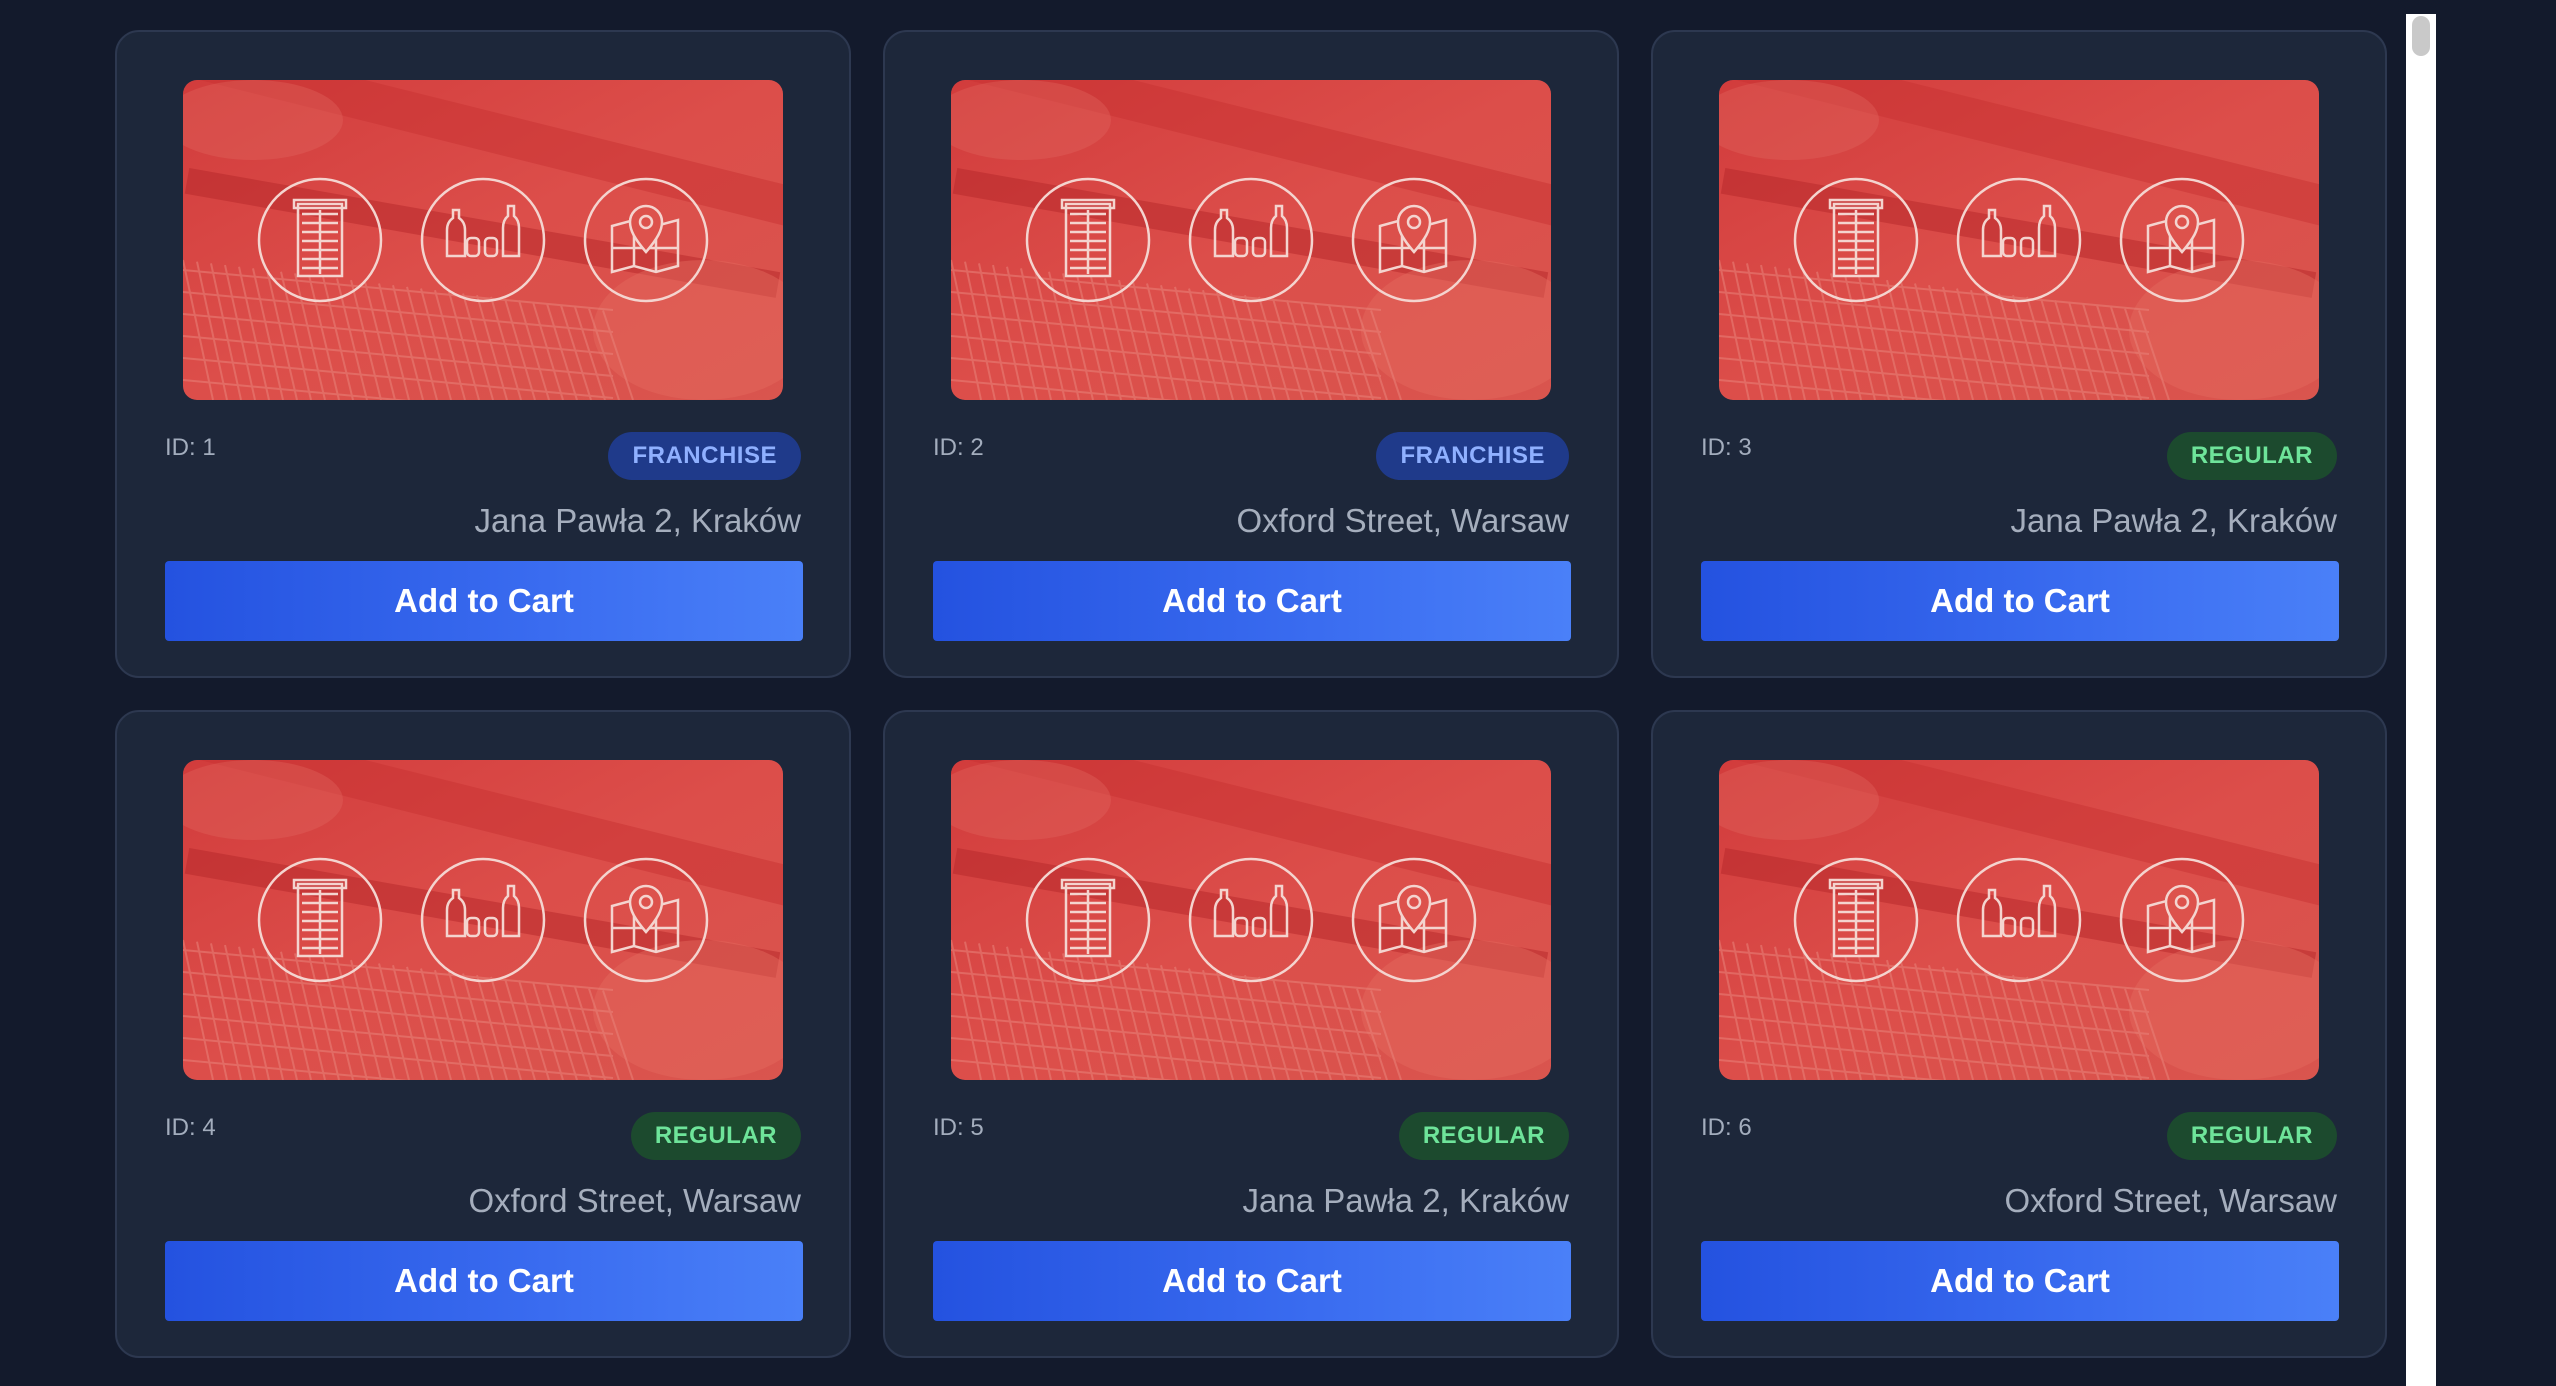 The width and height of the screenshot is (2556, 1386). Describe the element at coordinates (1726, 1127) in the screenshot. I see `store-id: ID: 6` at that location.